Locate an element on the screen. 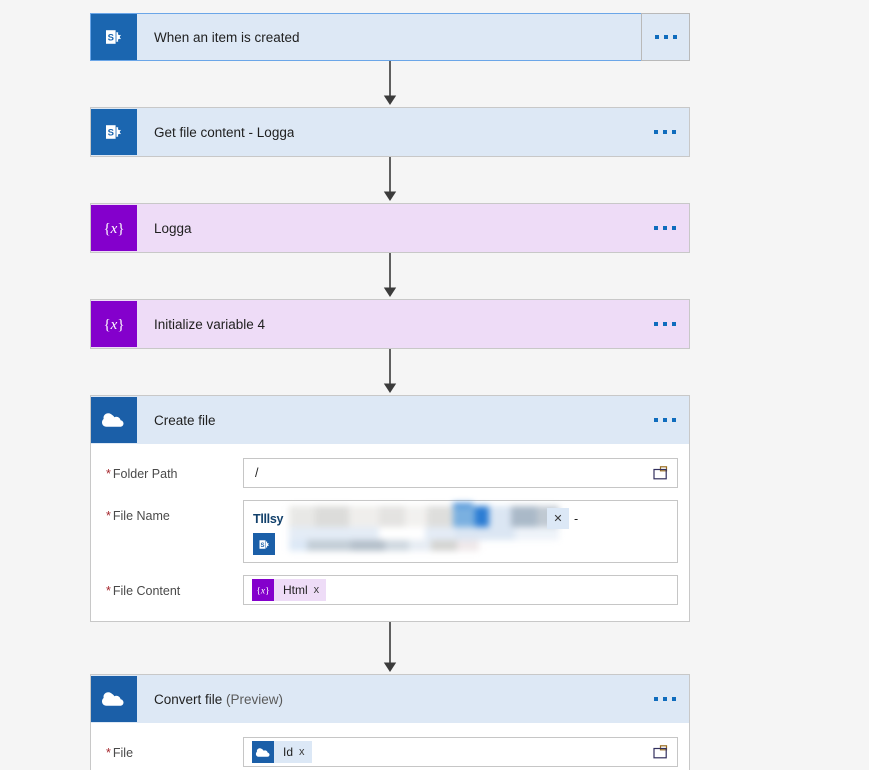 The height and width of the screenshot is (770, 869). file-name-line-2: S is located at coordinates (465, 544).